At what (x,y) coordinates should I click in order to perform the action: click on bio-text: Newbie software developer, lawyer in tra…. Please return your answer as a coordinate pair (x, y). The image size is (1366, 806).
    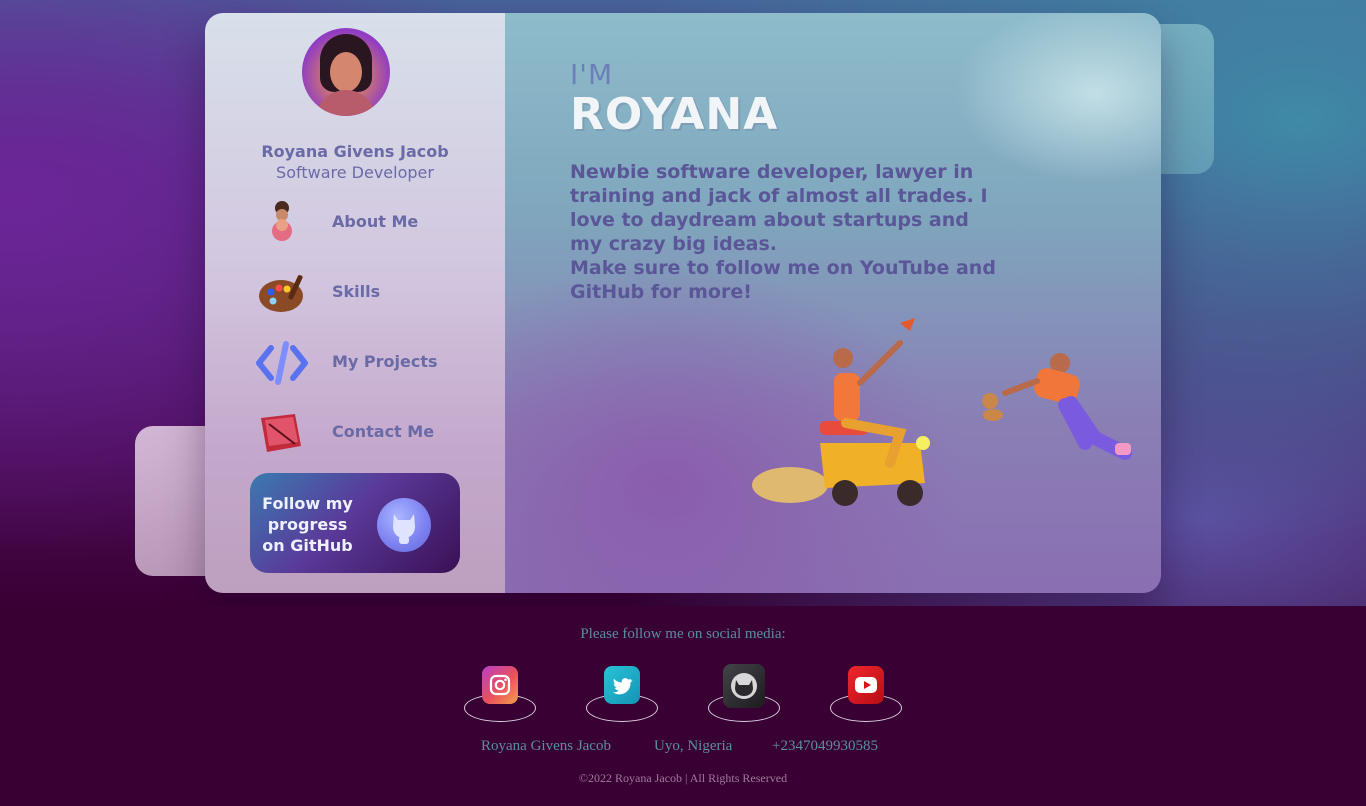
    Looking at the image, I should click on (779, 208).